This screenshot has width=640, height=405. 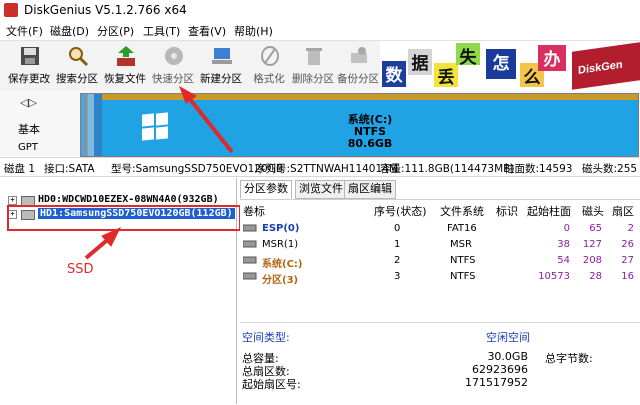 What do you see at coordinates (80, 269) in the screenshot?
I see `annotation-ssd-label: SSD` at bounding box center [80, 269].